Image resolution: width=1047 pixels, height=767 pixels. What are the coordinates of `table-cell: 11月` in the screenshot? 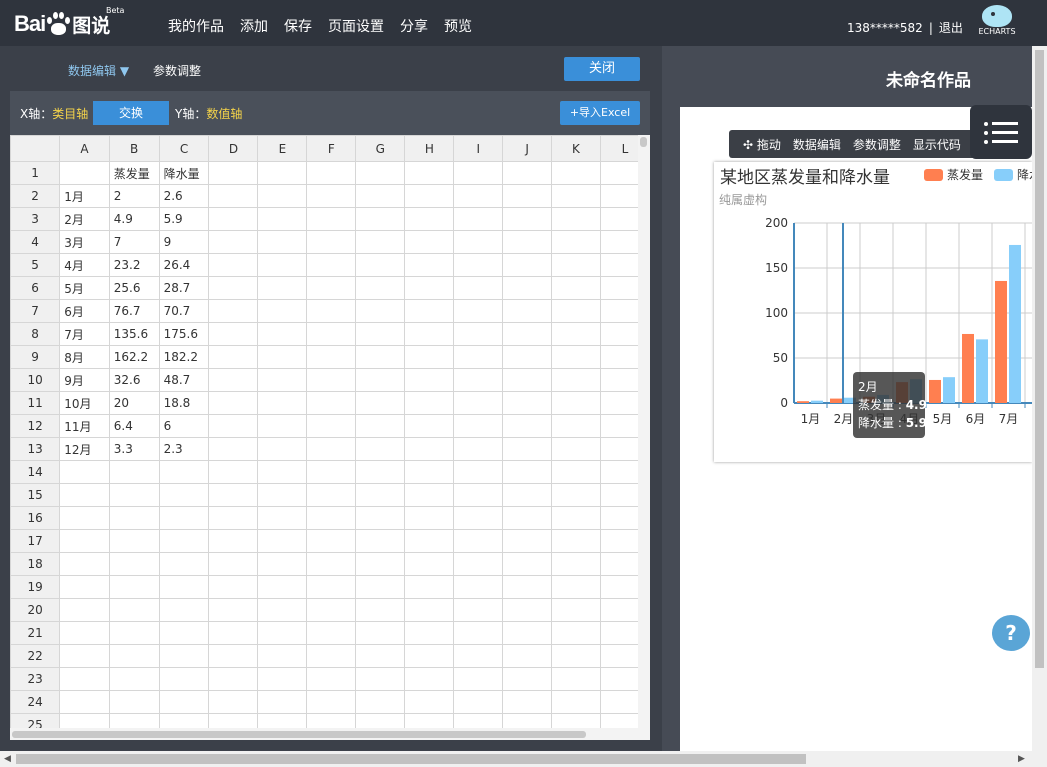 It's located at (84, 426).